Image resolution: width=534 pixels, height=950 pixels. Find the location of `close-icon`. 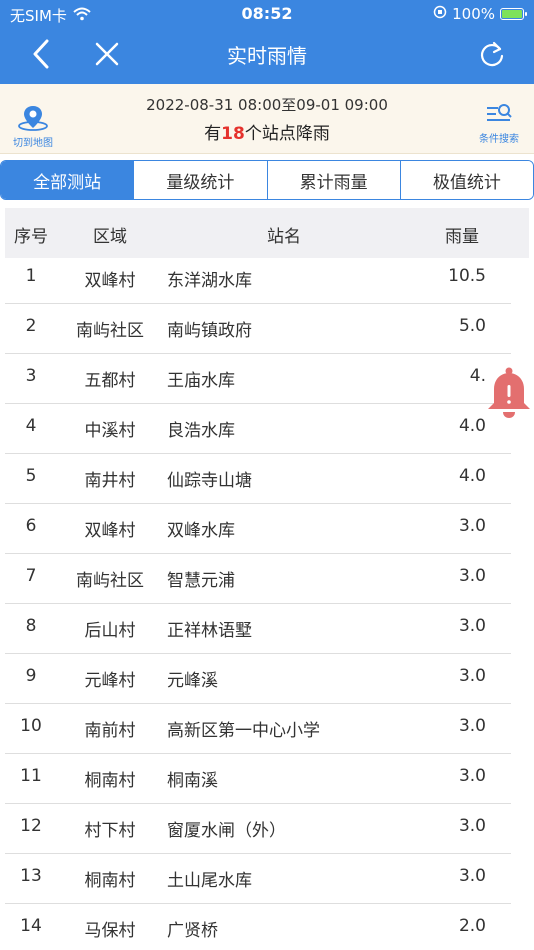

close-icon is located at coordinates (107, 54).